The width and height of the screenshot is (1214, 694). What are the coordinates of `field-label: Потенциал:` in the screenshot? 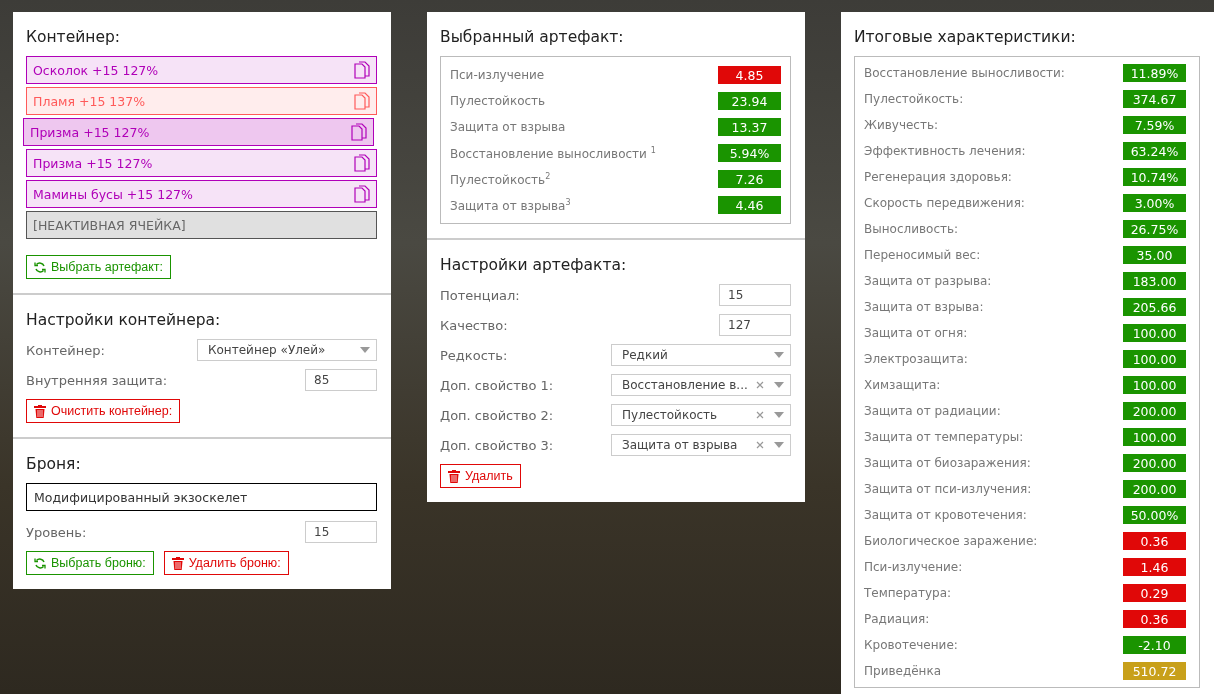 It's located at (480, 295).